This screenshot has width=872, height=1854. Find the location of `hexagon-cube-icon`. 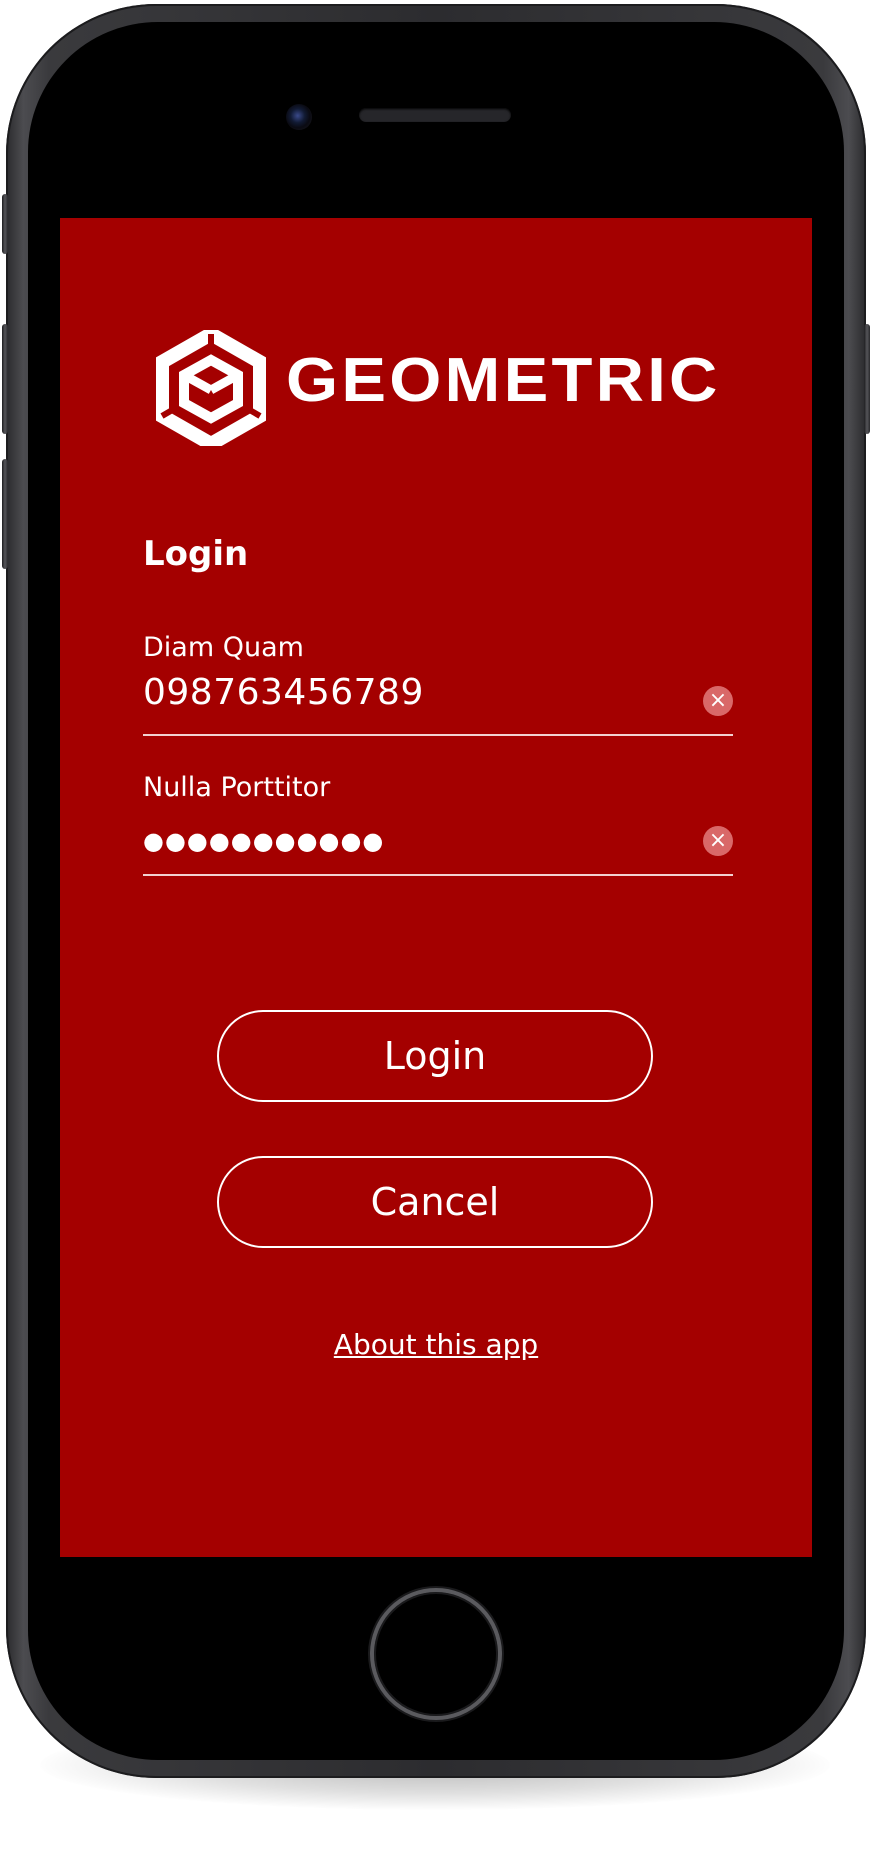

hexagon-cube-icon is located at coordinates (211, 388).